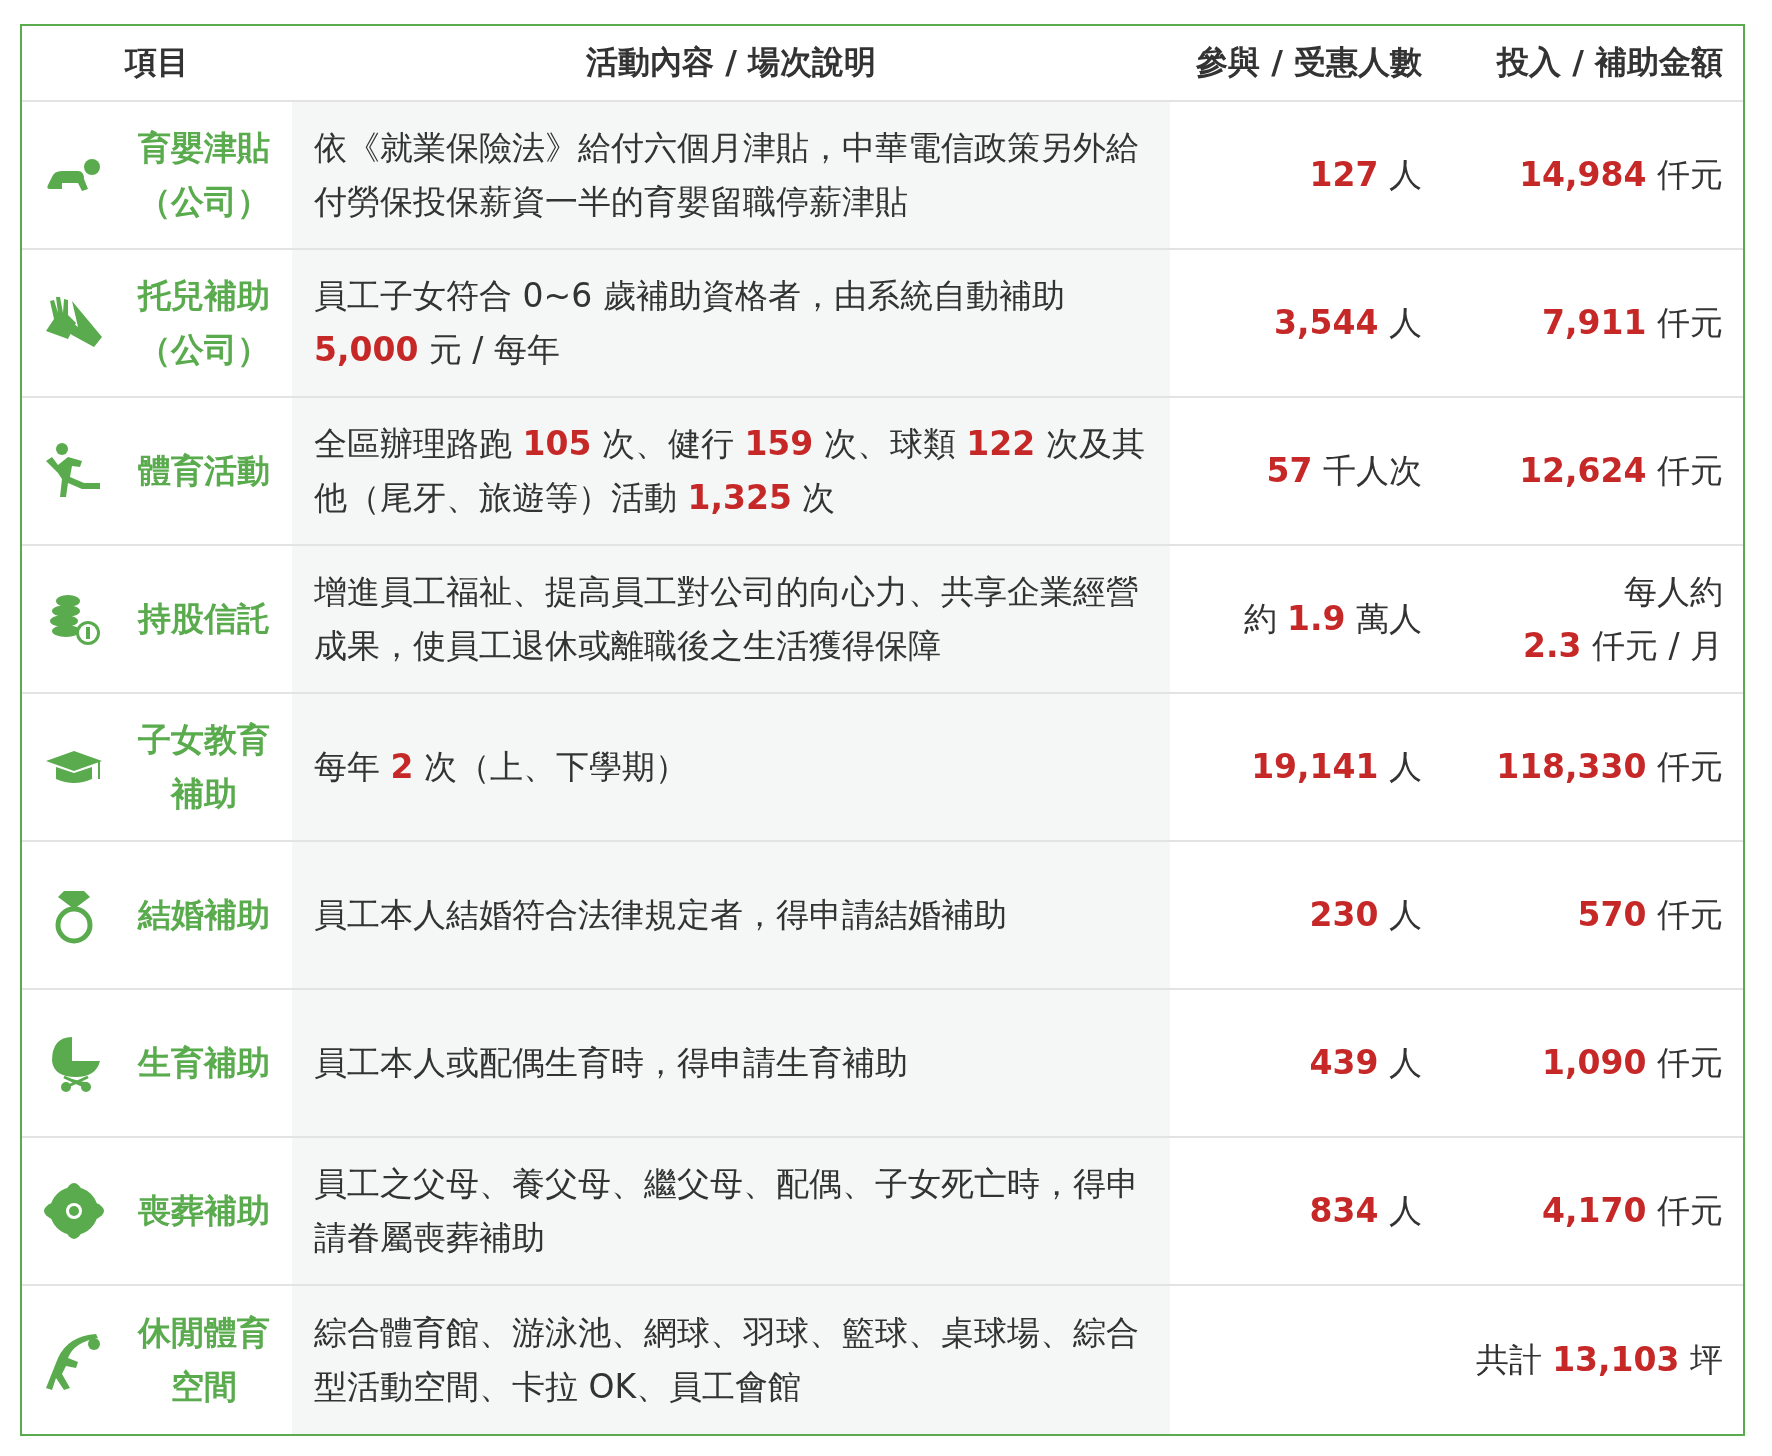 The width and height of the screenshot is (1772, 1456). I want to click on description-text: 員工本人結婚符合法律規定者，得申請結婚補助, so click(660, 915).